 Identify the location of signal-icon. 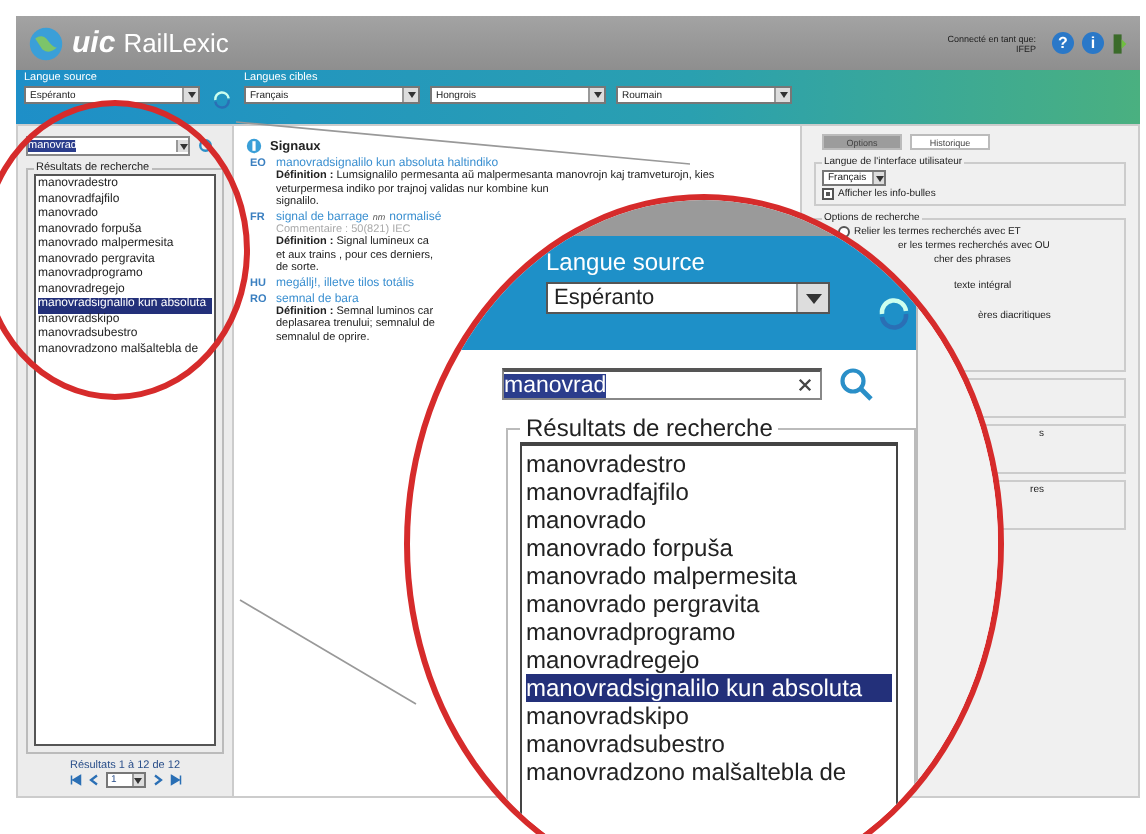
(254, 146).